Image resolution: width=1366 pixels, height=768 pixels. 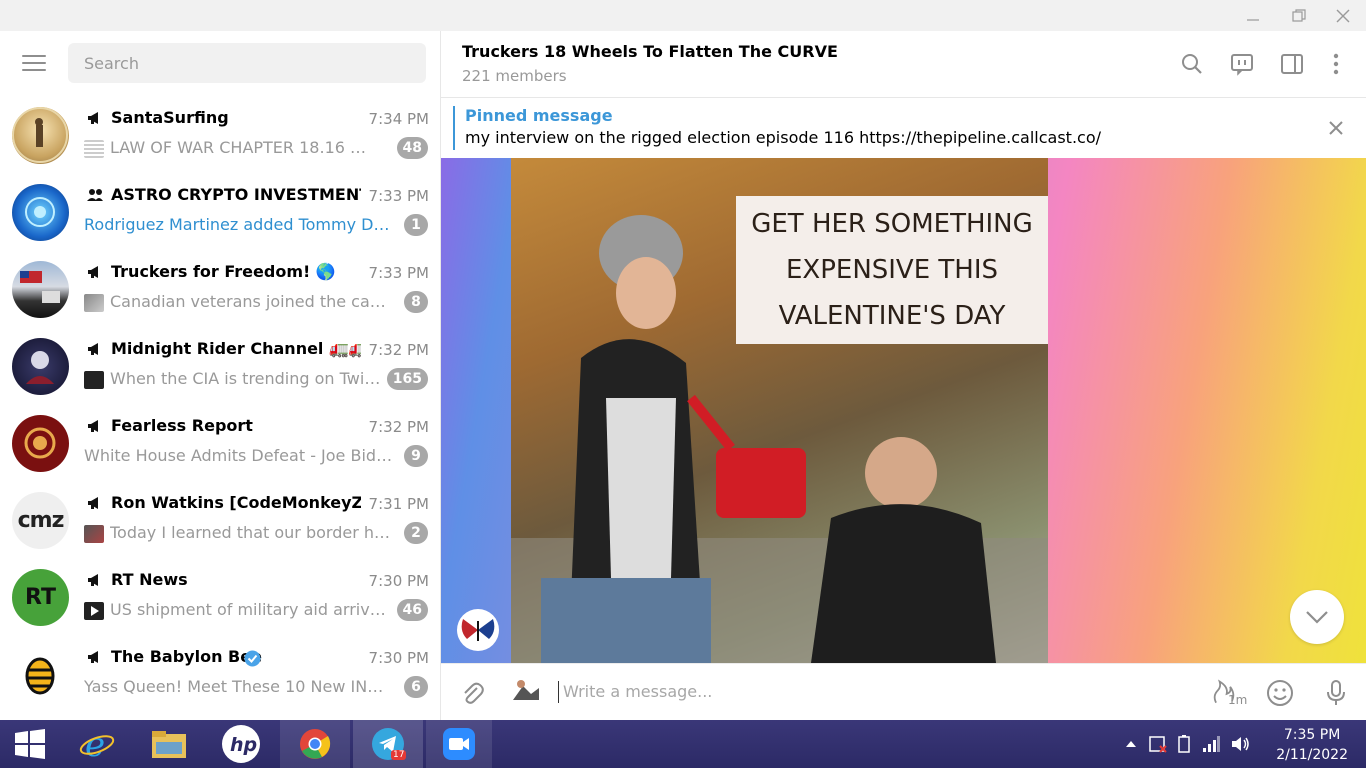 I want to click on avatar: RT, so click(x=40, y=597).